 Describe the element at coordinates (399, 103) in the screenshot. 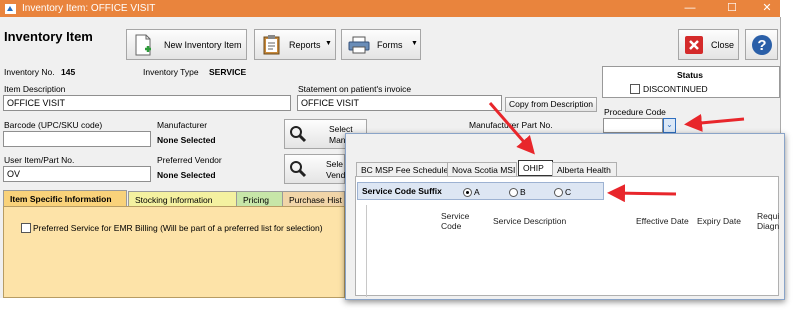

I see `statement-field: OFFICE VISIT` at that location.